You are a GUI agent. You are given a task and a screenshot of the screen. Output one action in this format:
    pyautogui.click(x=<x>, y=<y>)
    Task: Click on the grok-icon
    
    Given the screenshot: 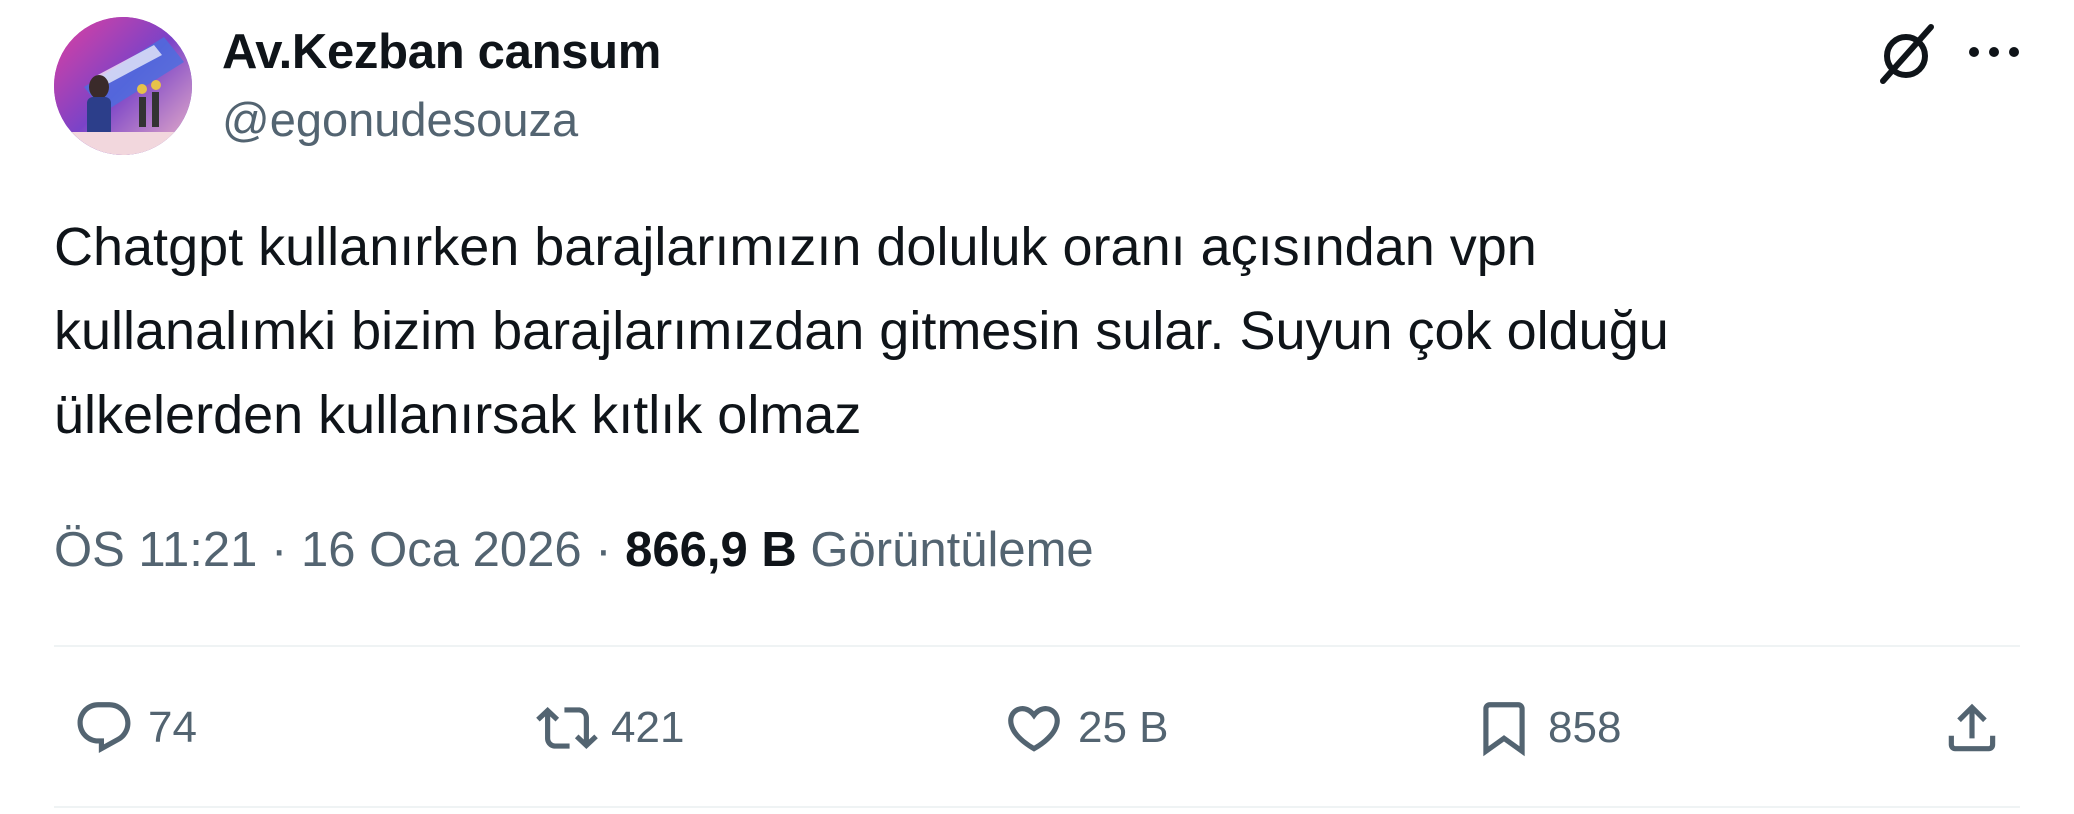 What is the action you would take?
    pyautogui.click(x=1907, y=54)
    